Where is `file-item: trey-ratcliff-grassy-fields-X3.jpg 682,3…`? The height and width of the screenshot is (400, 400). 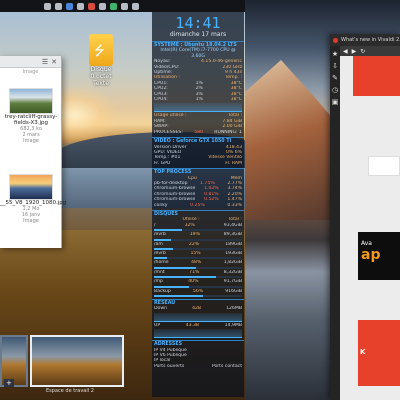
file-item: trey-ratcliff-grassy-fields-X3.jpg 682,3… is located at coordinates (31, 116).